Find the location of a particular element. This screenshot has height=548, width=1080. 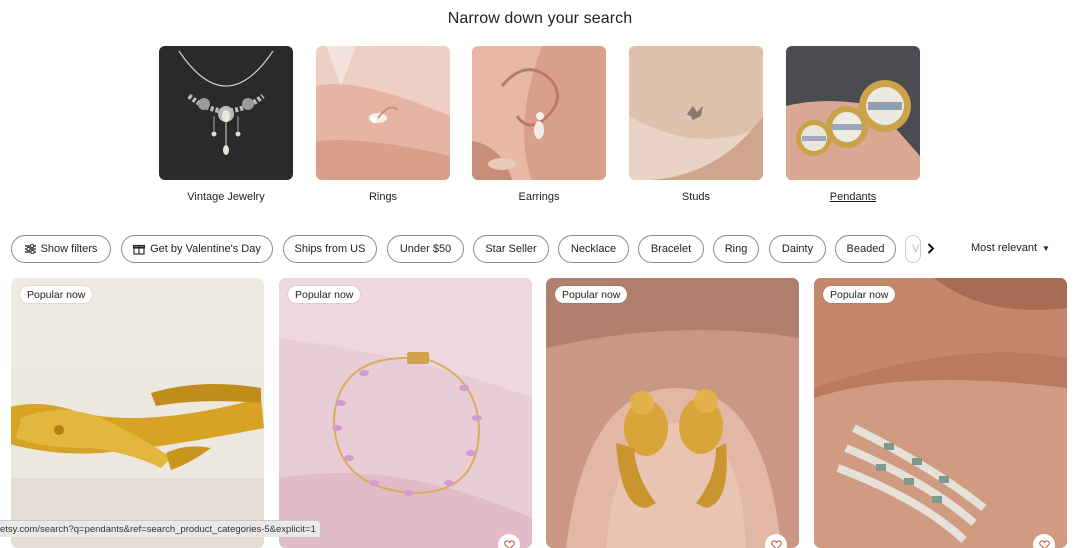

bracelet-label: Bracelet is located at coordinates (671, 249).